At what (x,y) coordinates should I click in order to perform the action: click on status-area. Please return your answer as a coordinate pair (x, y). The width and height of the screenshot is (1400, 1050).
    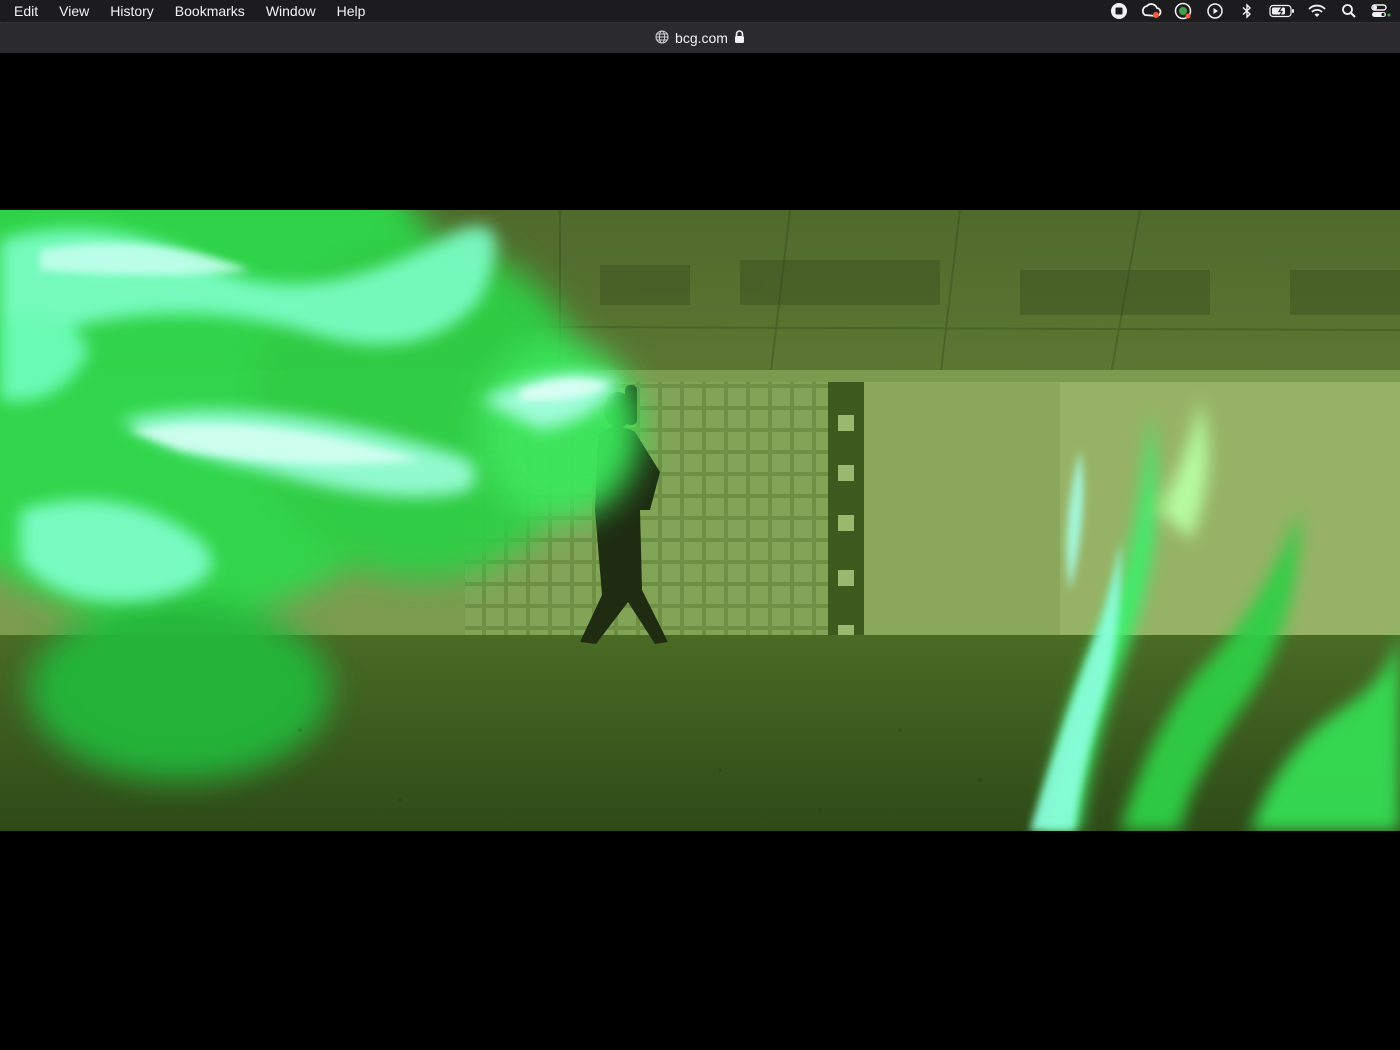
    Looking at the image, I should click on (1245, 11).